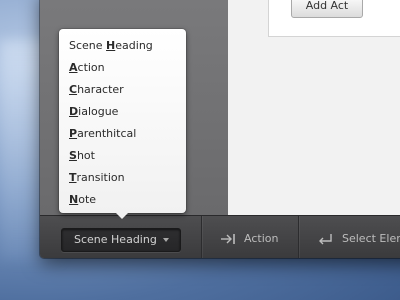 The width and height of the screenshot is (400, 300). Describe the element at coordinates (122, 90) in the screenshot. I see `menu-item-character: Character` at that location.